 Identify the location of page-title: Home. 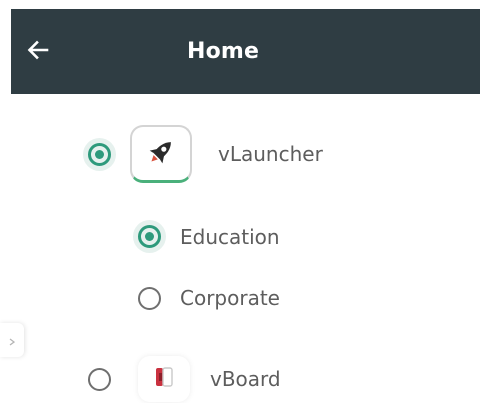
(223, 51).